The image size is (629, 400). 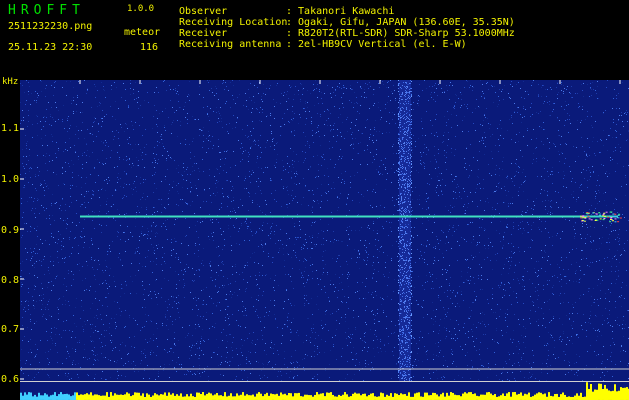 I want to click on meteor-count: 116, so click(x=149, y=47).